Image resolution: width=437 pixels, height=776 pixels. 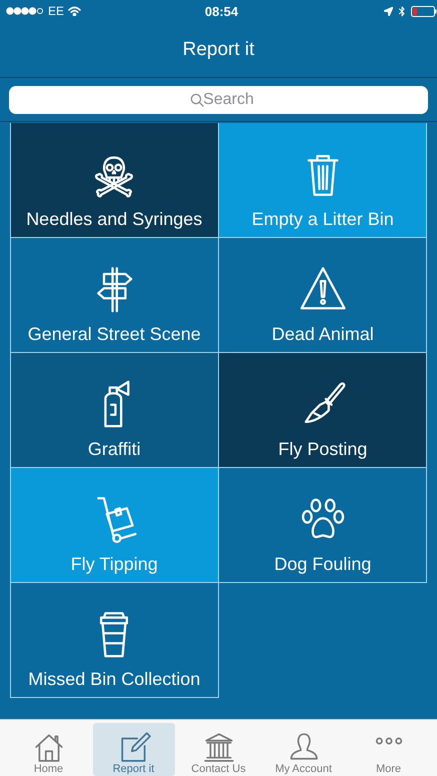 What do you see at coordinates (114, 525) in the screenshot?
I see `category-tile: Fly Tipping` at bounding box center [114, 525].